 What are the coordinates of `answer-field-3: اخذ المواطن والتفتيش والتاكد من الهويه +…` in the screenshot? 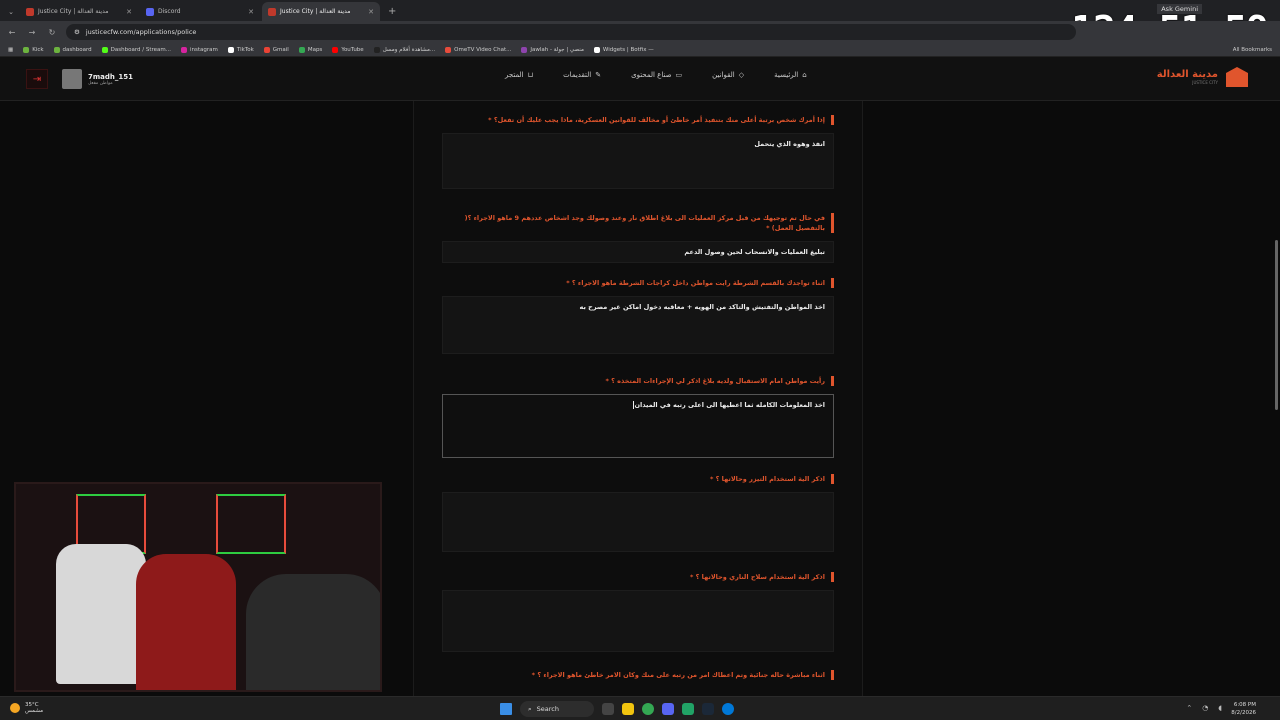 It's located at (638, 325).